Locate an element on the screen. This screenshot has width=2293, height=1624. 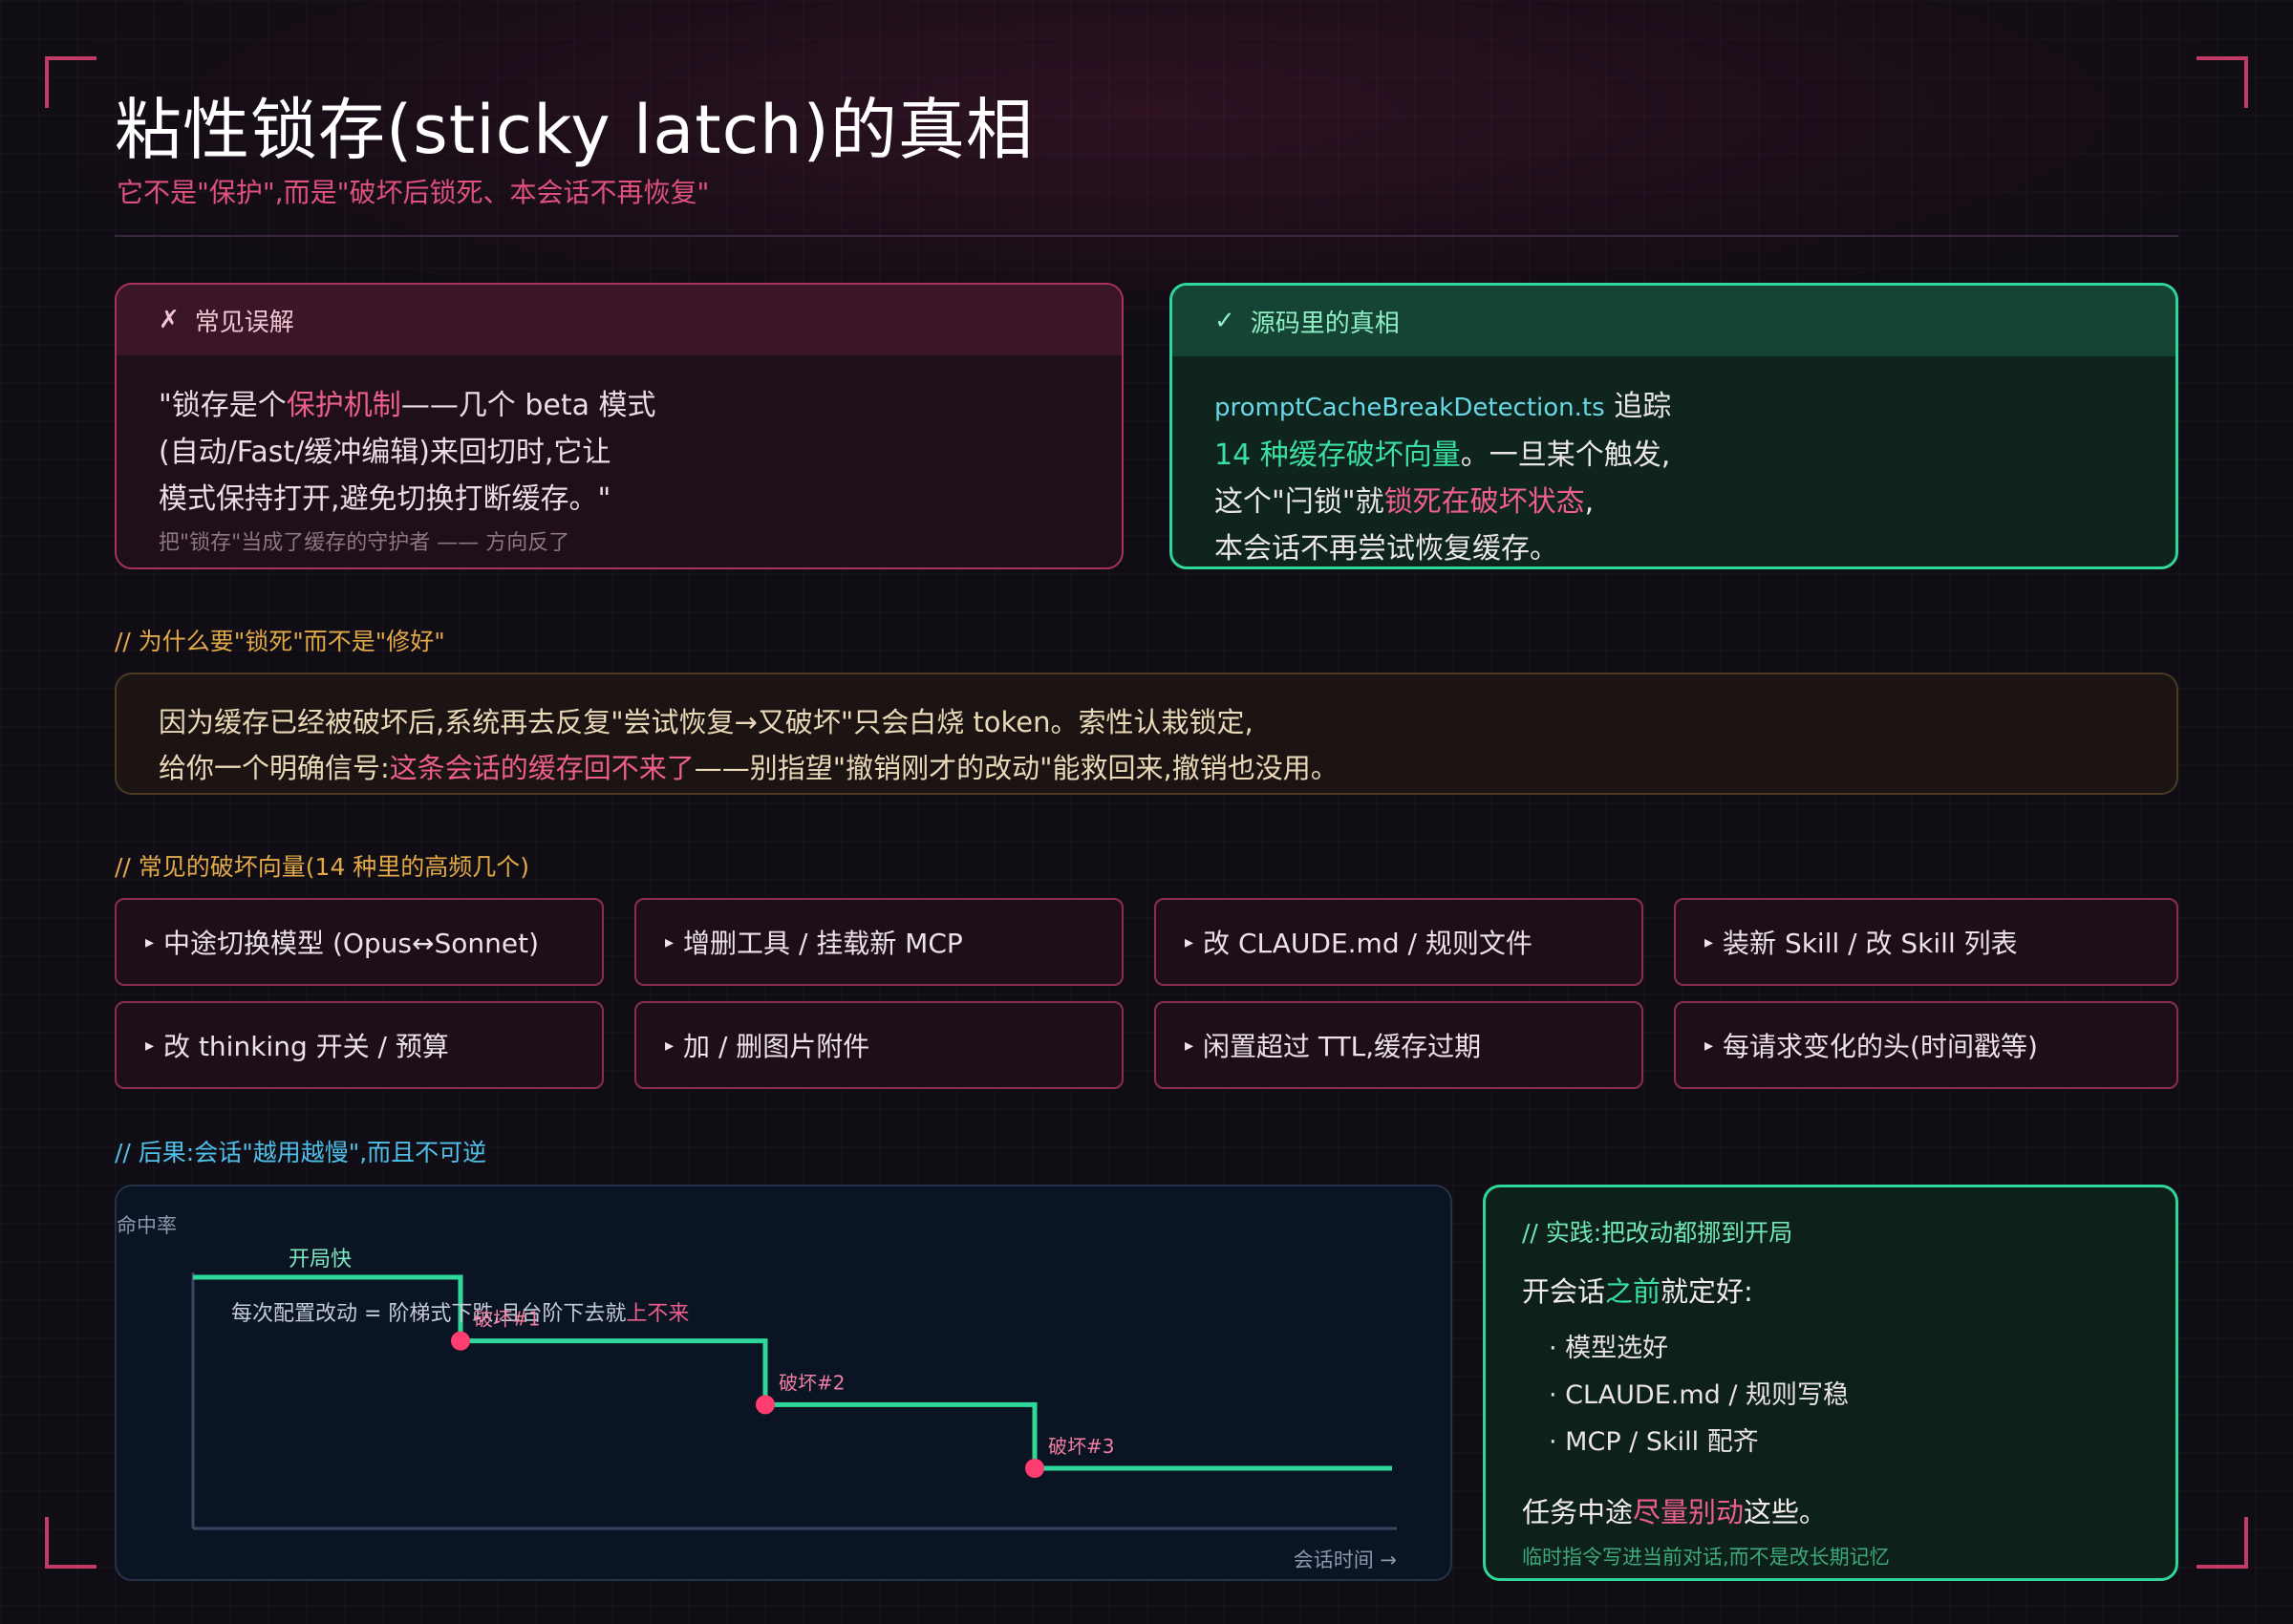
vector-item: ▸ 每请求变化的头(时间戳等) is located at coordinates (1926, 1045).